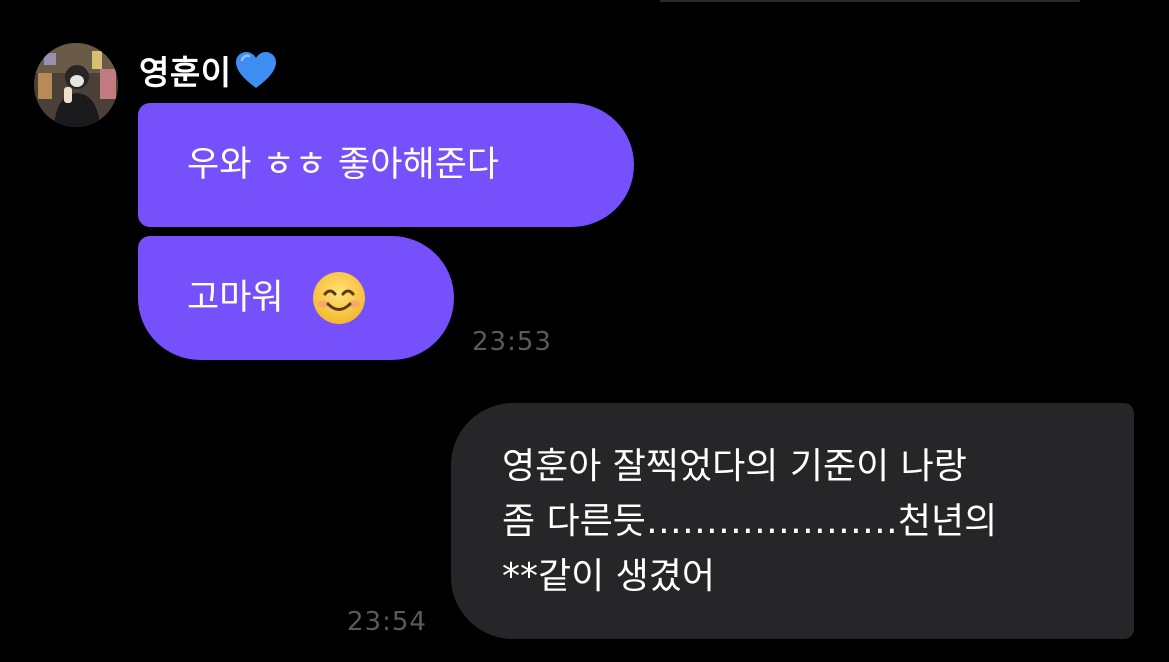 The width and height of the screenshot is (1169, 662). I want to click on profile-photo-icon, so click(76, 85).